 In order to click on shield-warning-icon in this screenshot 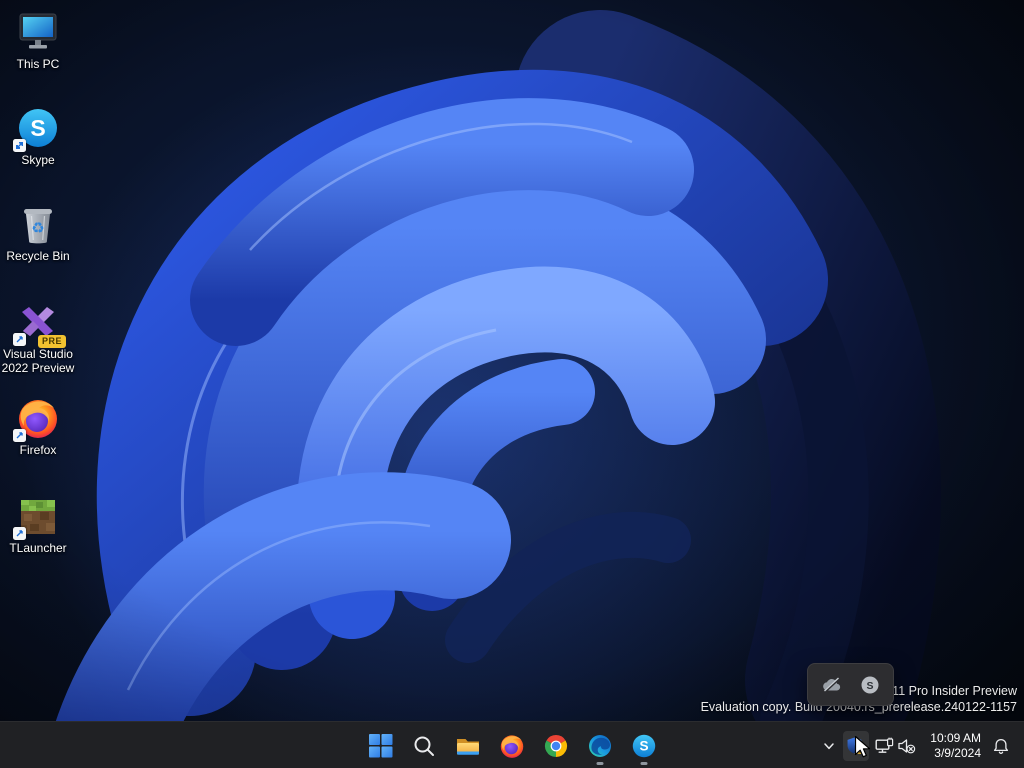, I will do `click(856, 745)`.